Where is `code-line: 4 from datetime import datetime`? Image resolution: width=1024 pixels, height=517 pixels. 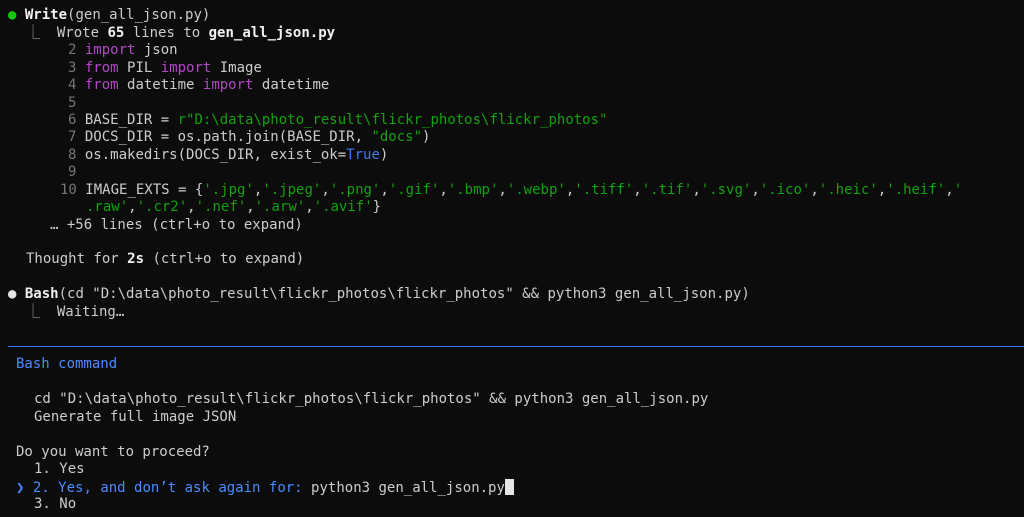 code-line: 4 from datetime import datetime is located at coordinates (199, 85).